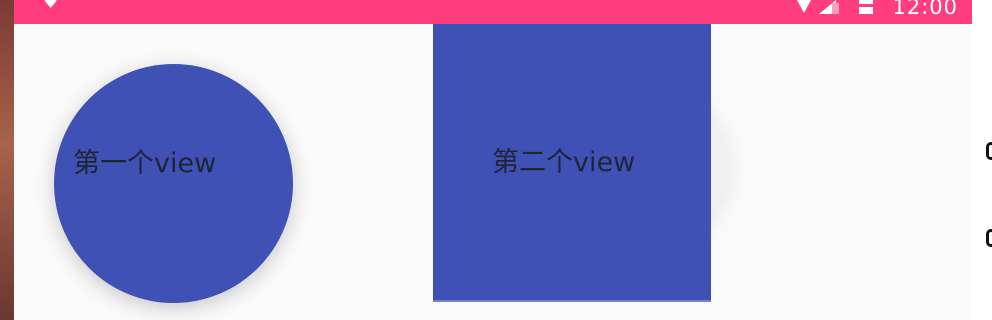 Image resolution: width=992 pixels, height=320 pixels. Describe the element at coordinates (989, 151) in the screenshot. I see `rotate-control-icon` at that location.